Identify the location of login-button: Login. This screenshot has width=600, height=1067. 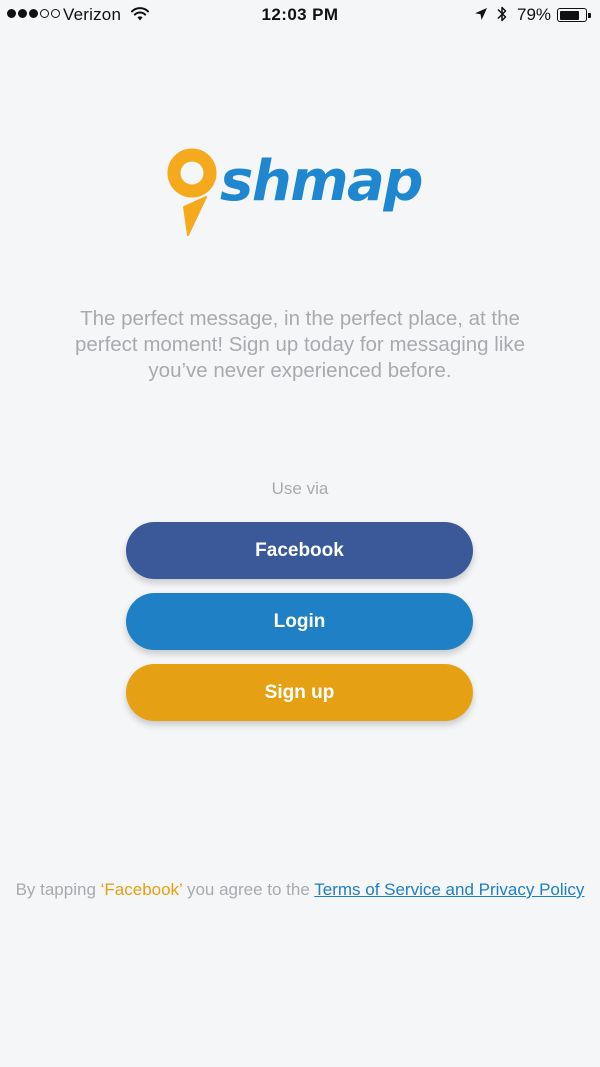
(299, 621).